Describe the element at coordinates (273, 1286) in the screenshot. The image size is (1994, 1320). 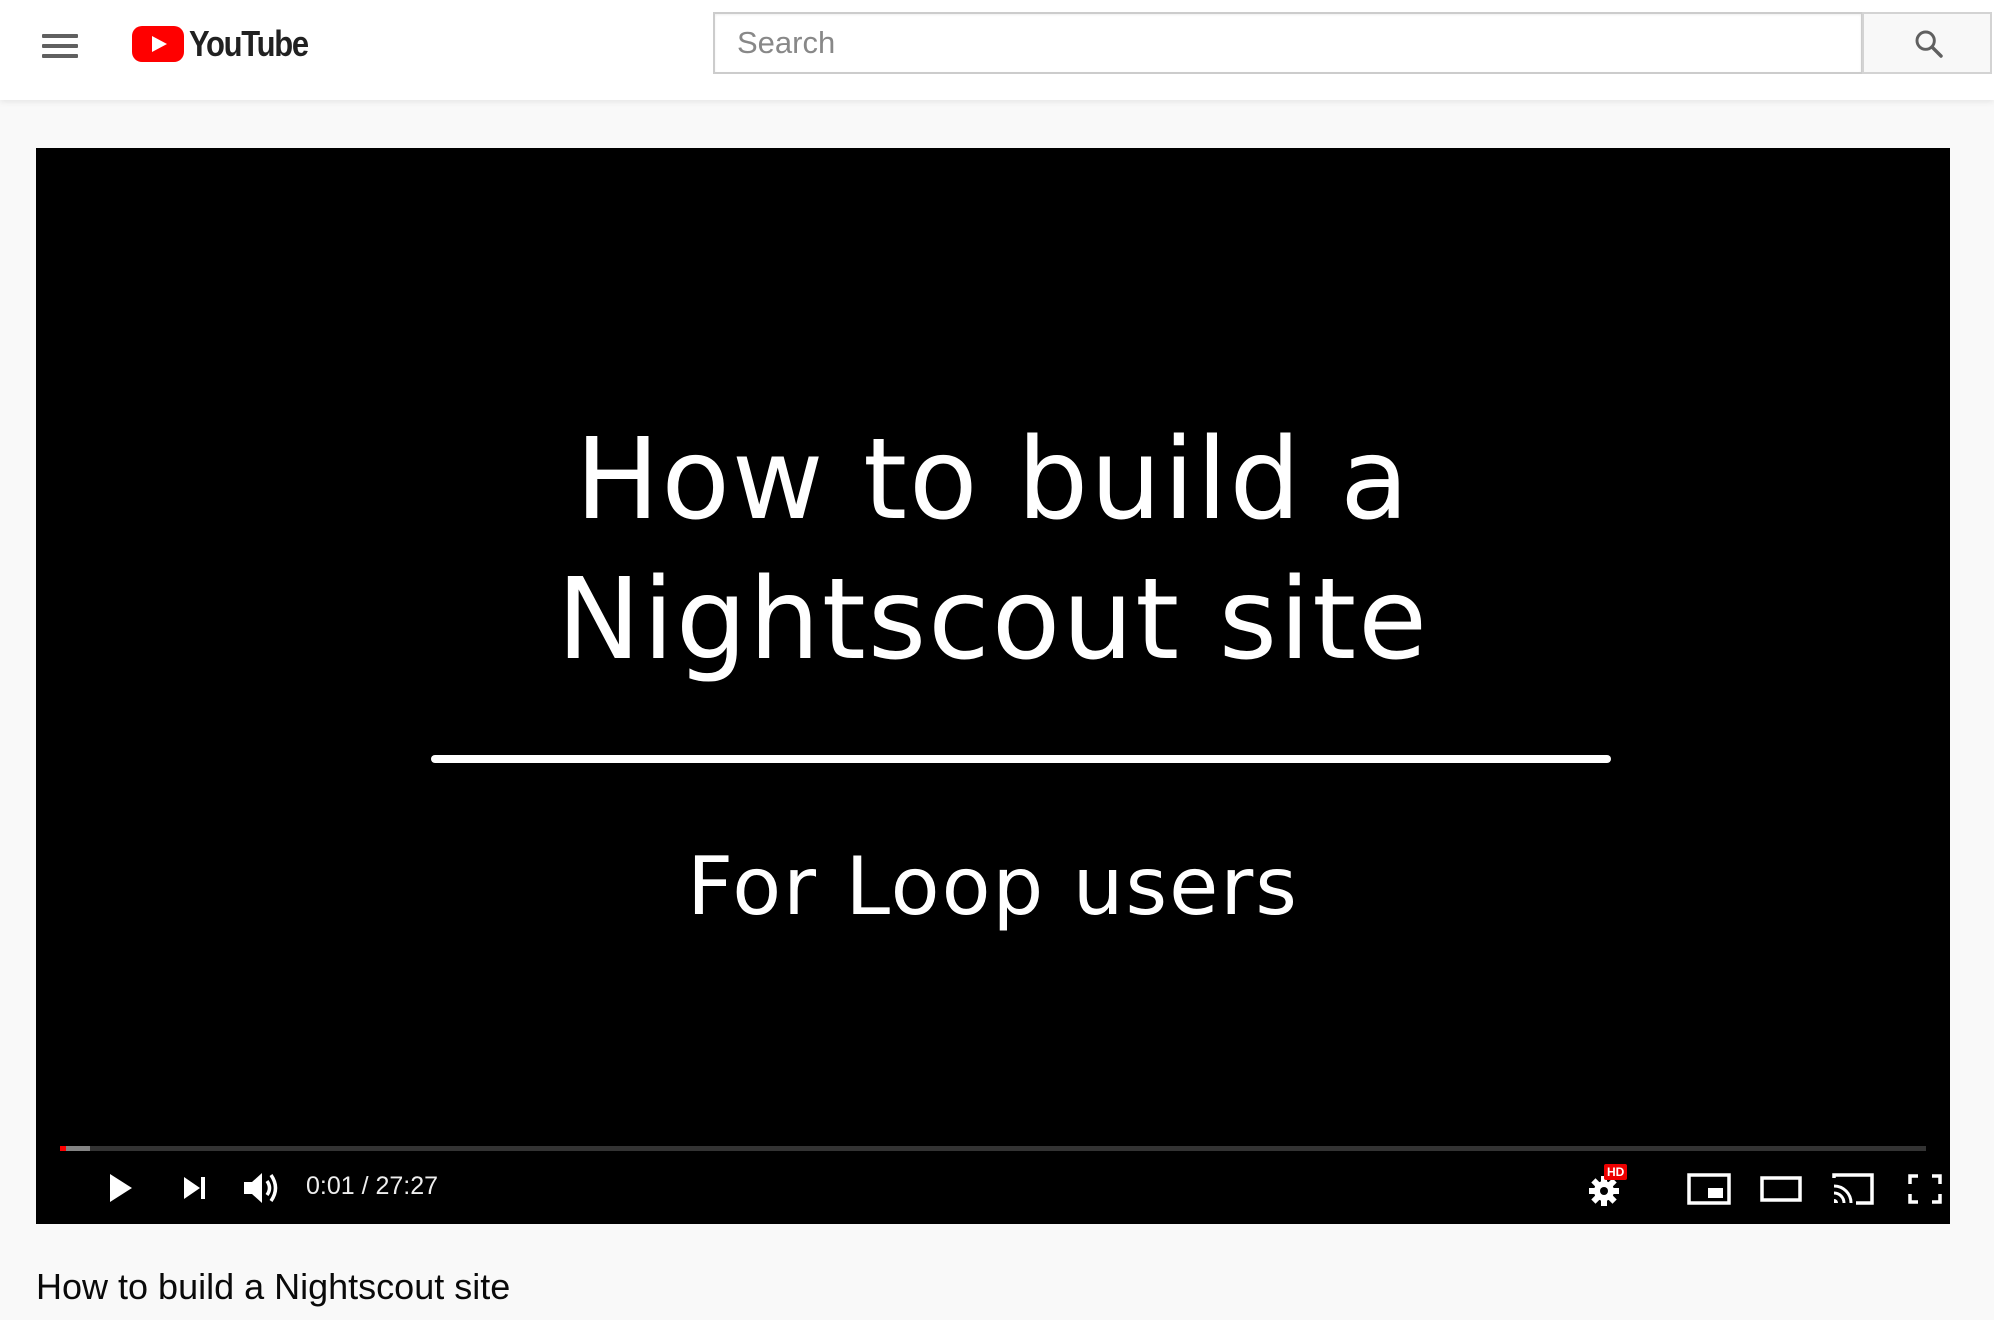
I see `video-title: How to build a Nightscout site` at that location.